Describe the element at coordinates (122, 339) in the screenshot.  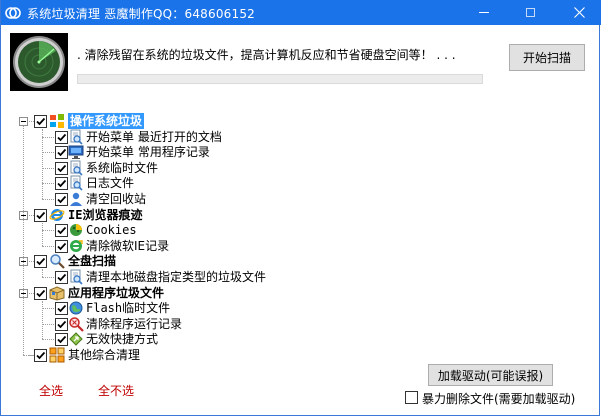
I see `tree-item-label: 无效快捷方式` at that location.